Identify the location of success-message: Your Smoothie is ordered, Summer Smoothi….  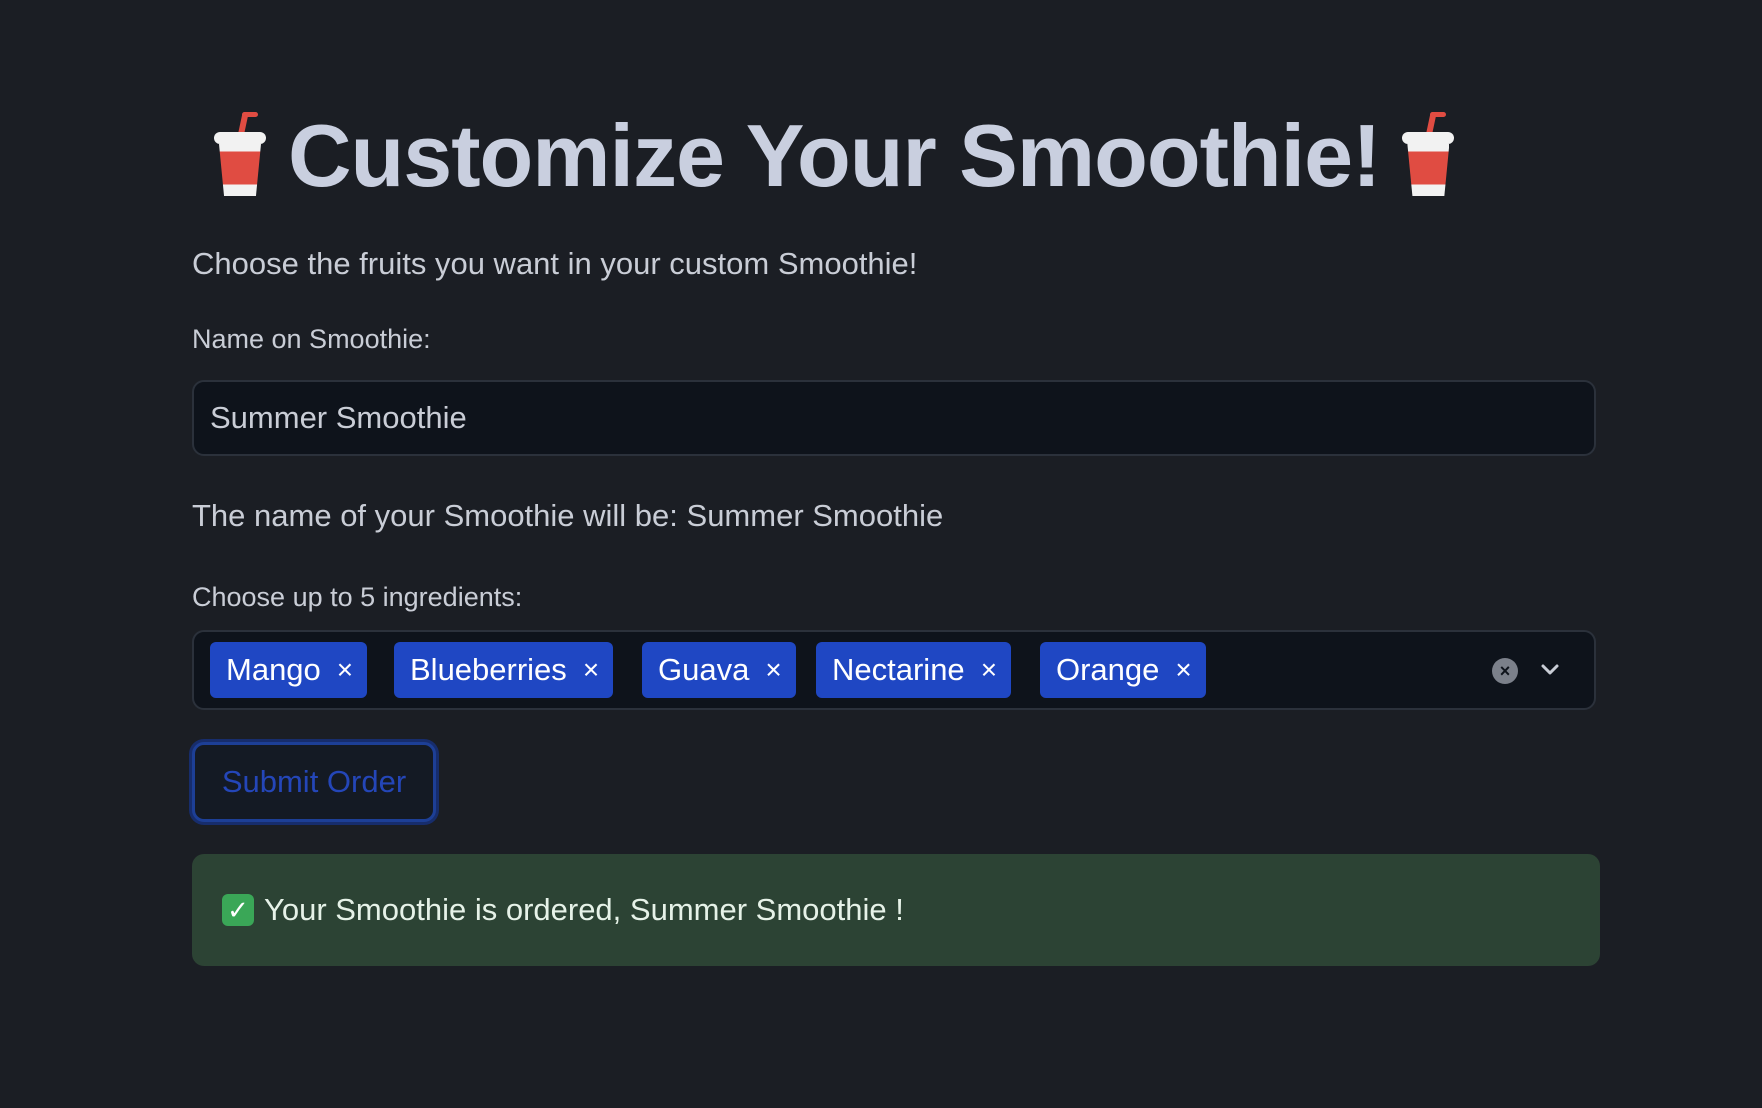
(584, 909).